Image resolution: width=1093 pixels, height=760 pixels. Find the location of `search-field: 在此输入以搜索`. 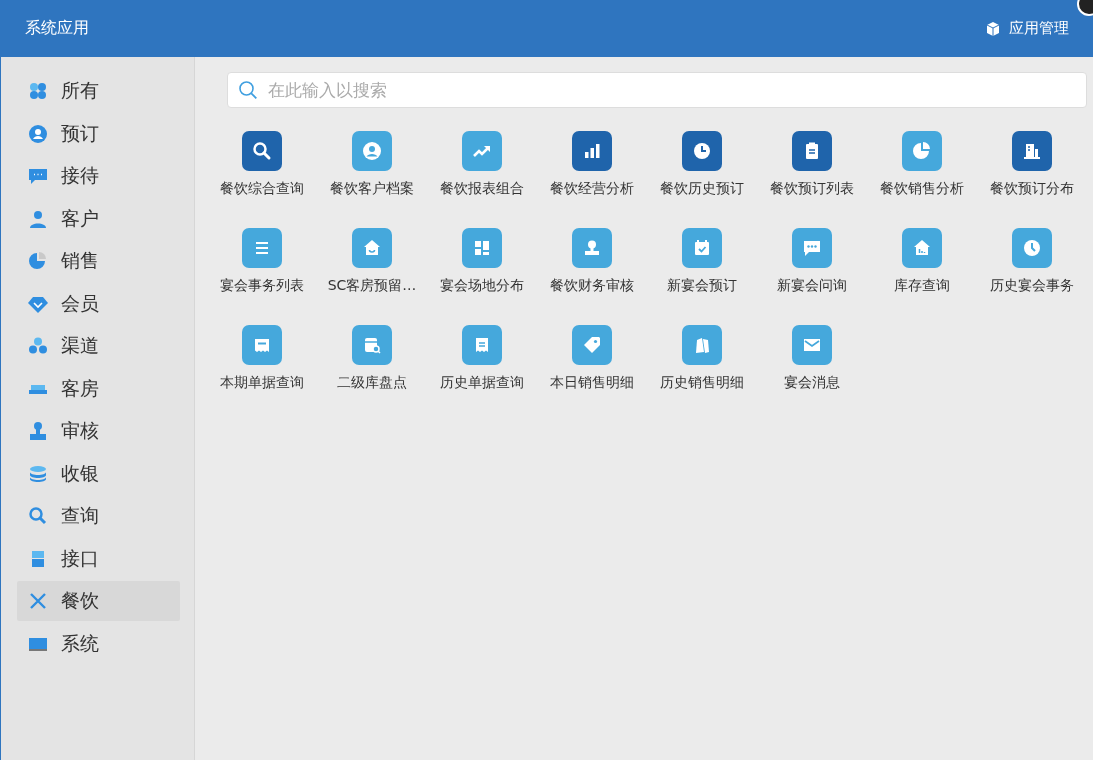

search-field: 在此输入以搜索 is located at coordinates (657, 90).